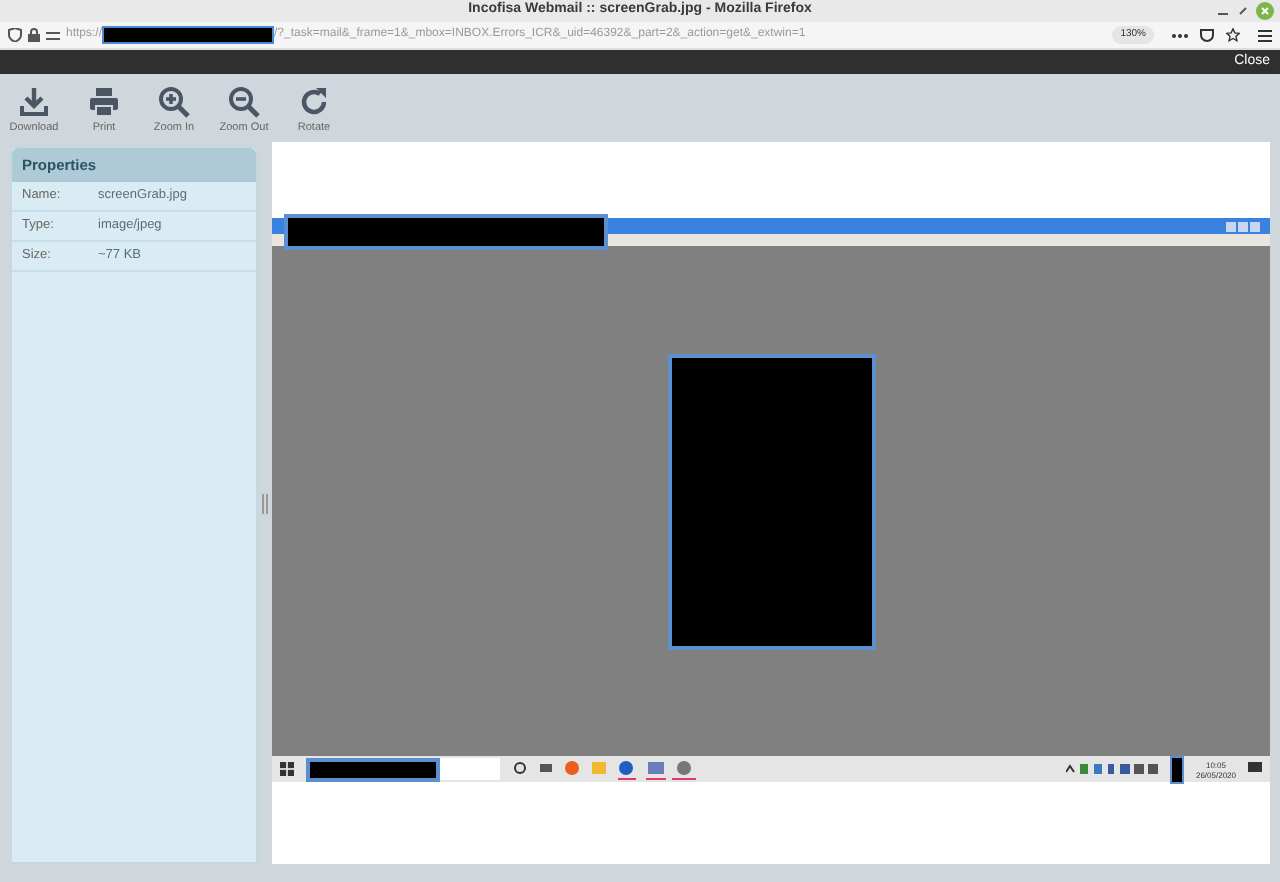 The width and height of the screenshot is (1280, 882). Describe the element at coordinates (265, 503) in the screenshot. I see `splitter-handle-icon` at that location.